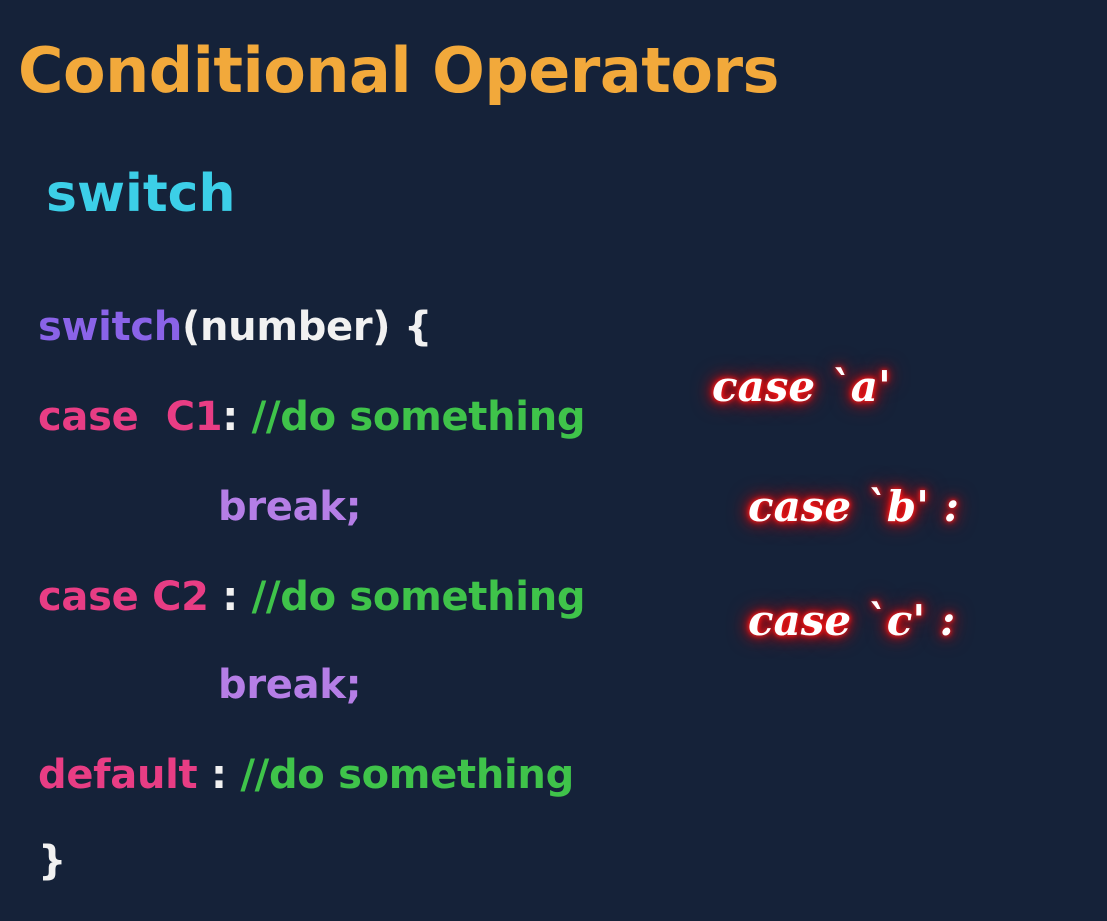 Image resolution: width=1107 pixels, height=921 pixels. Describe the element at coordinates (418, 597) in the screenshot. I see `case-c2-comment: //do something` at that location.